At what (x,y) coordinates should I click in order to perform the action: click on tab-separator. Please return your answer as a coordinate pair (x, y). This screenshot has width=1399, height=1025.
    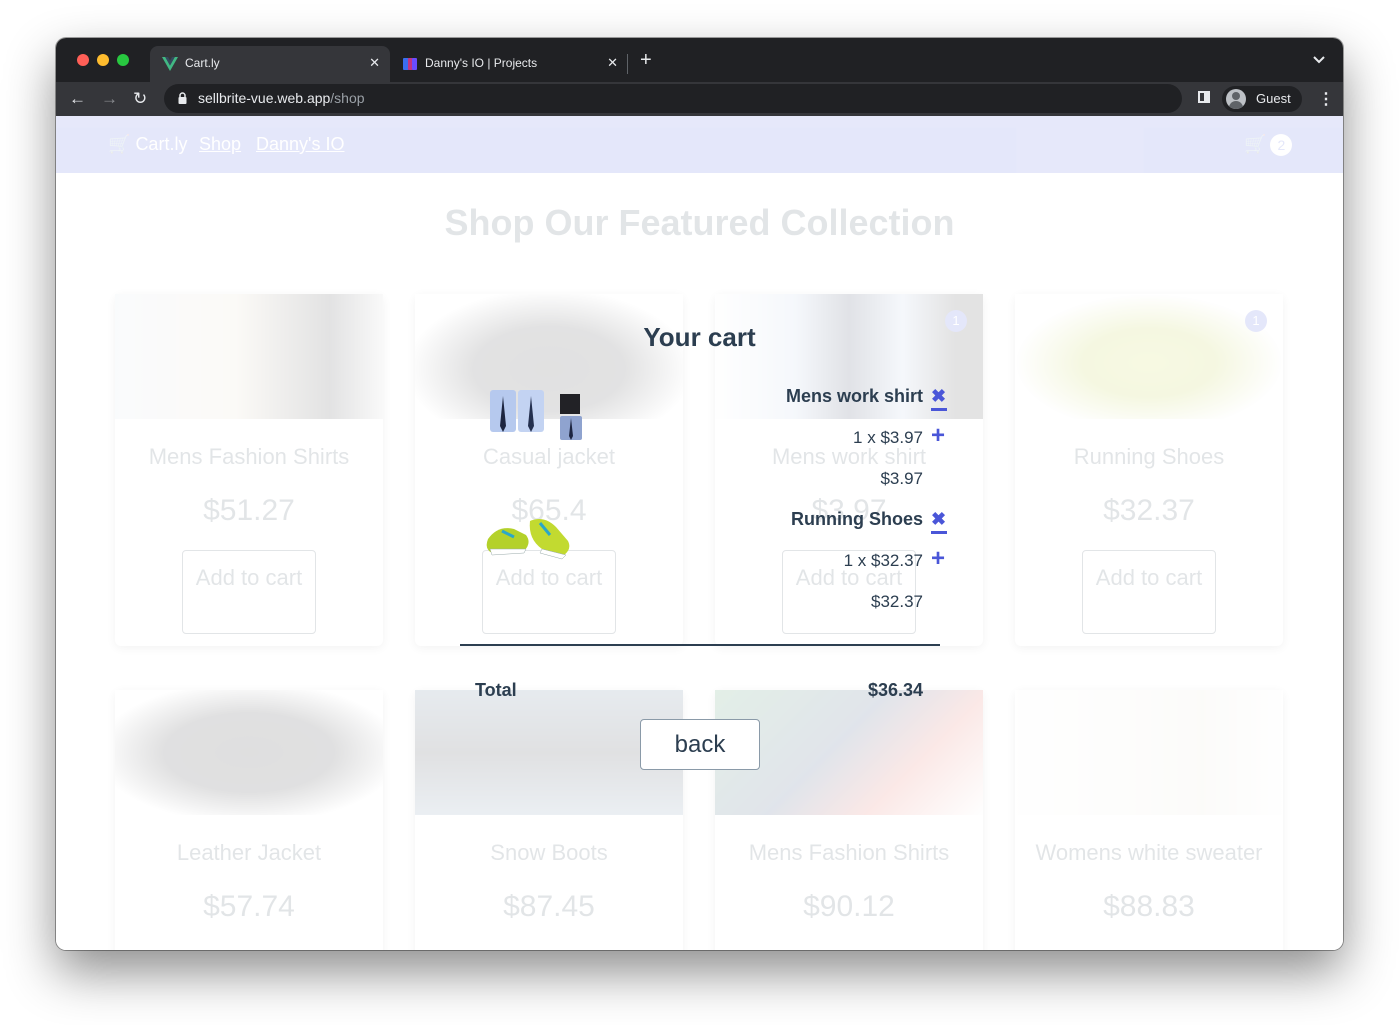
    Looking at the image, I should click on (627, 64).